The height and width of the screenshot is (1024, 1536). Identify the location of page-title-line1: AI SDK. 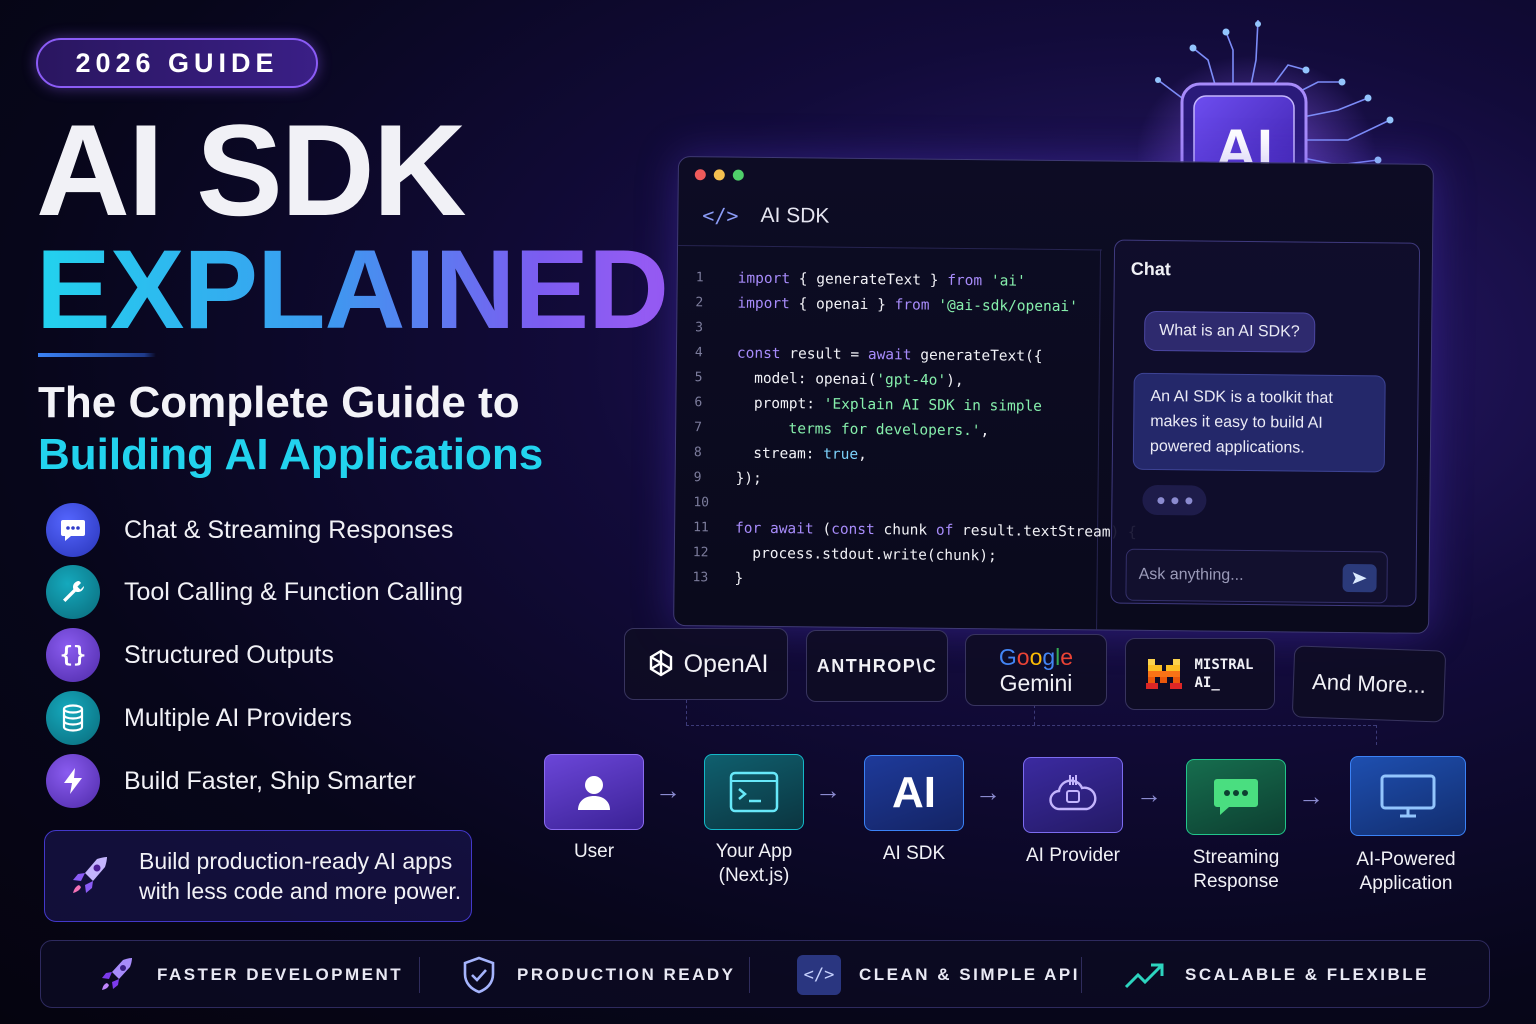
(251, 170).